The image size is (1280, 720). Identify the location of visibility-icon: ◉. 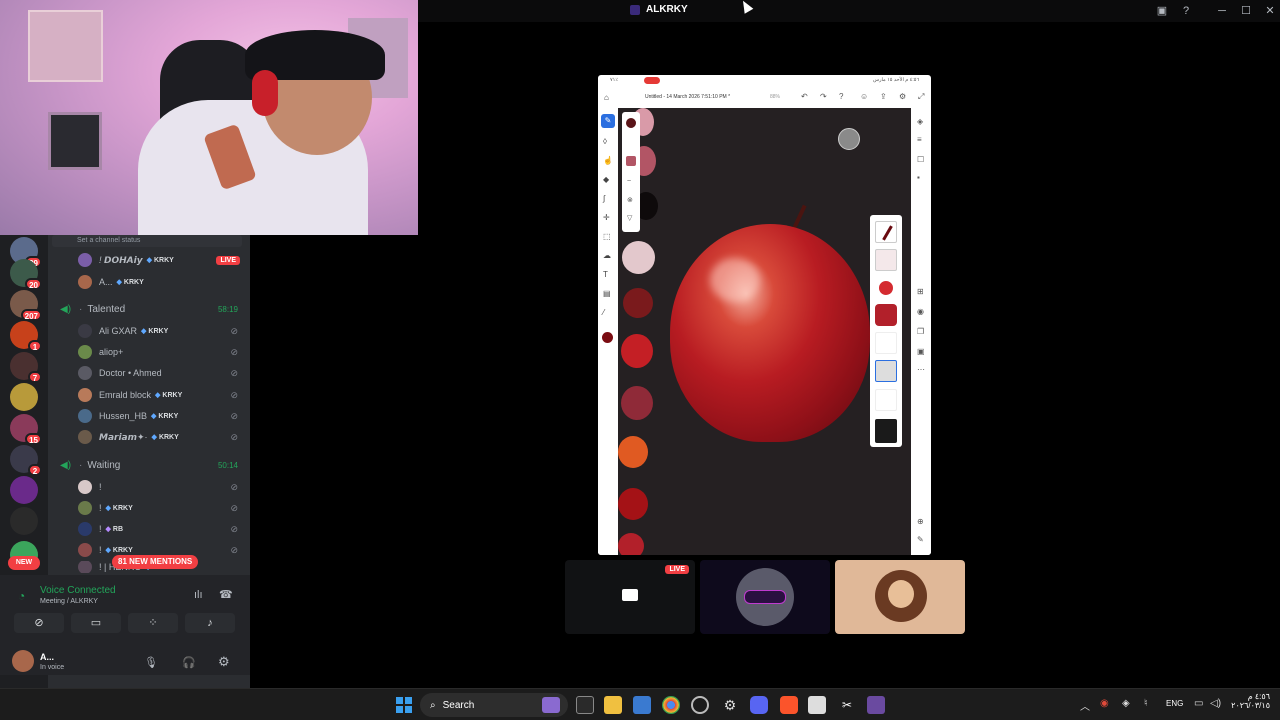
(920, 311).